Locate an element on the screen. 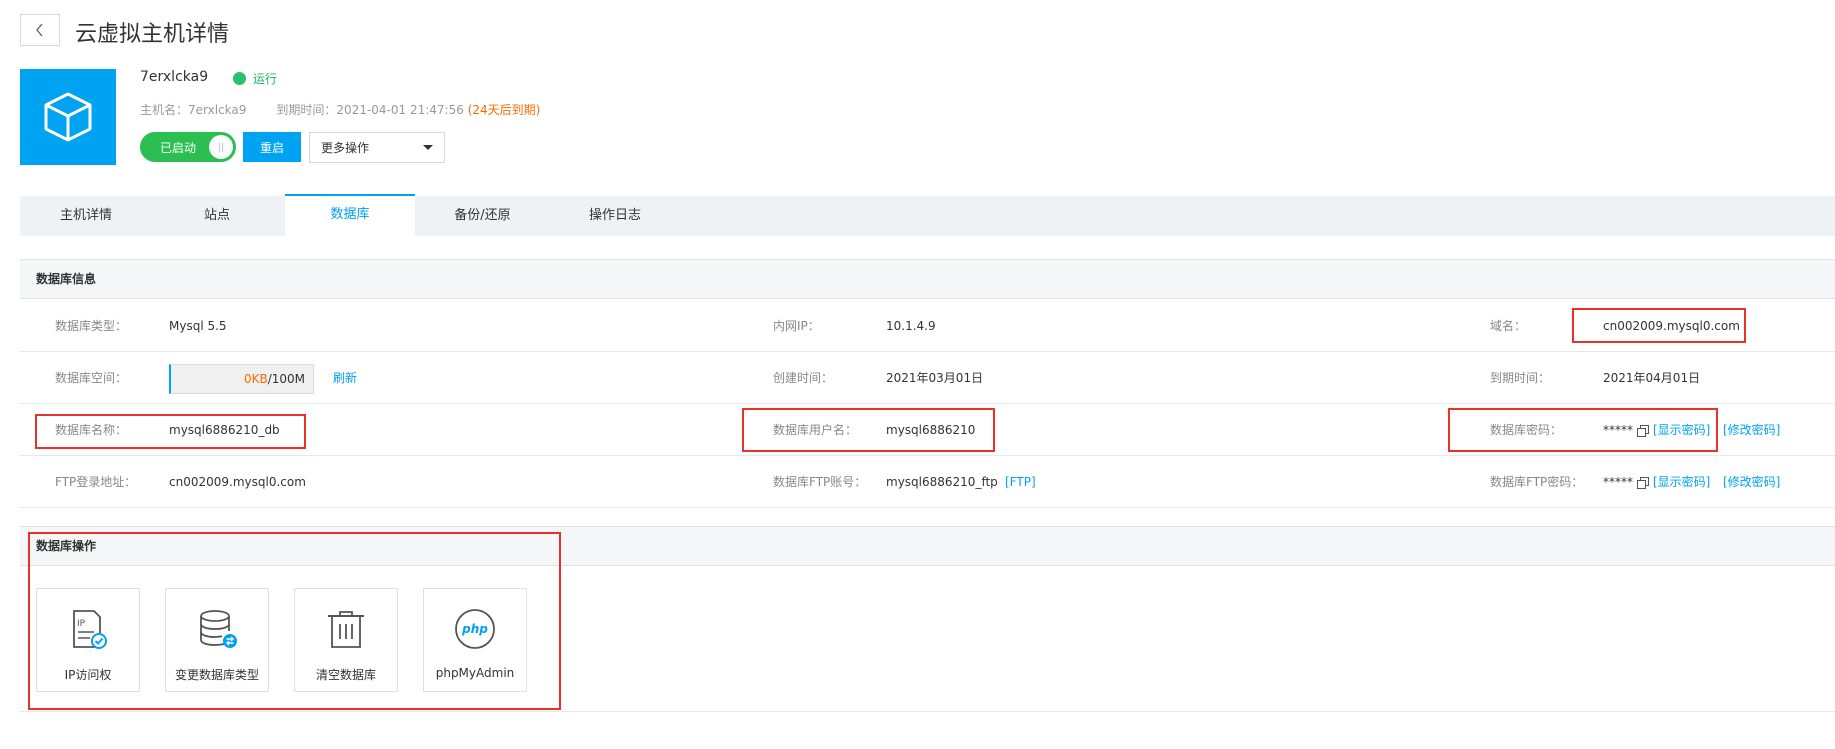  ftp-address-label: FTP登录地址： is located at coordinates (96, 482).